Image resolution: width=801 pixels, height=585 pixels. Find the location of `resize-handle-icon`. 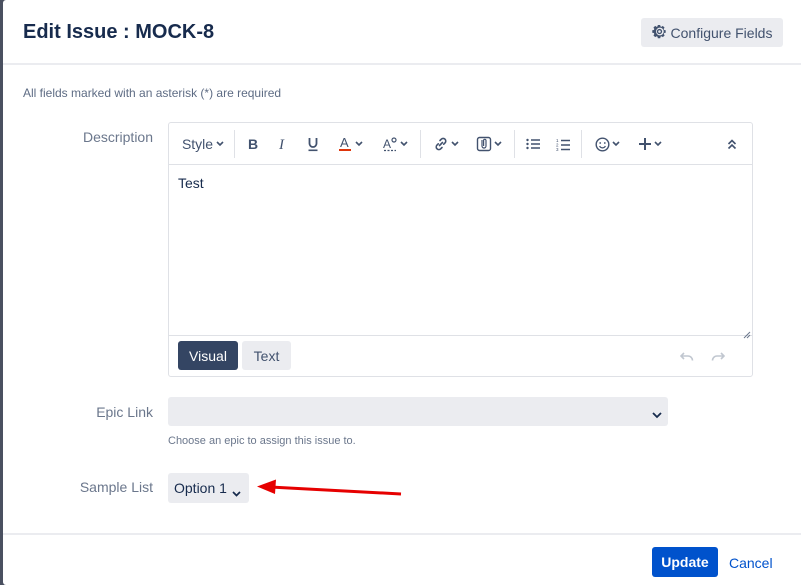

resize-handle-icon is located at coordinates (747, 332).